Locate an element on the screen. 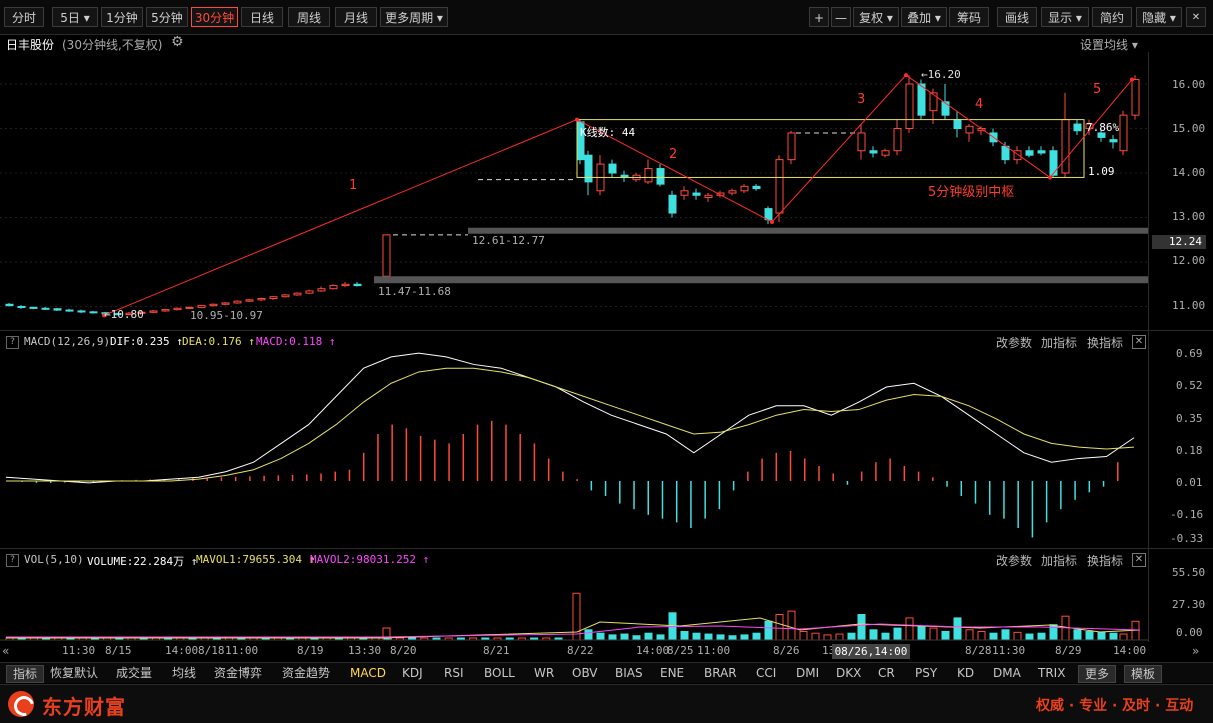  indicator-tab-11: OBV is located at coordinates (585, 673).